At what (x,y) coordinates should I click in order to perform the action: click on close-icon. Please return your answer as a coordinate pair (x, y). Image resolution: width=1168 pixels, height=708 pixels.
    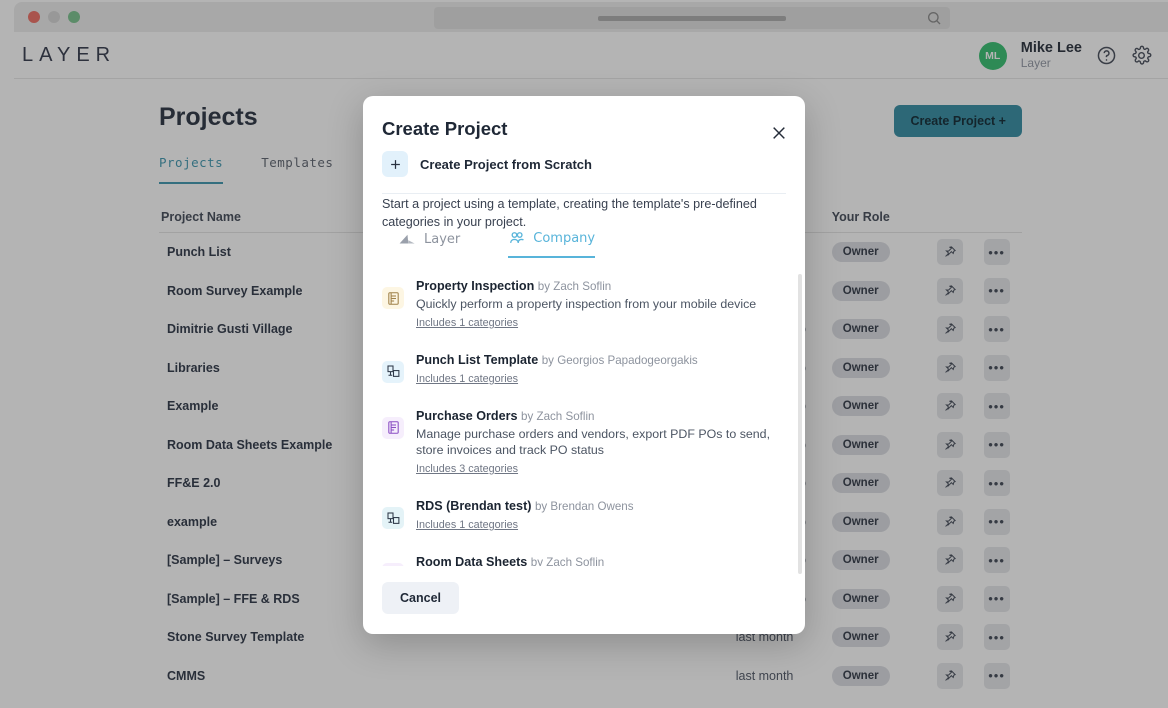
    Looking at the image, I should click on (779, 133).